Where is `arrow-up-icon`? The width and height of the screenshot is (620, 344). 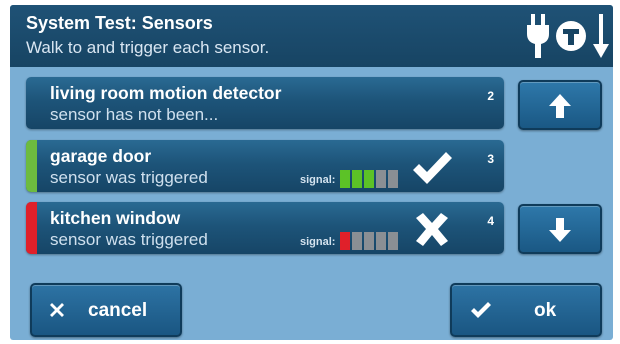 arrow-up-icon is located at coordinates (560, 106).